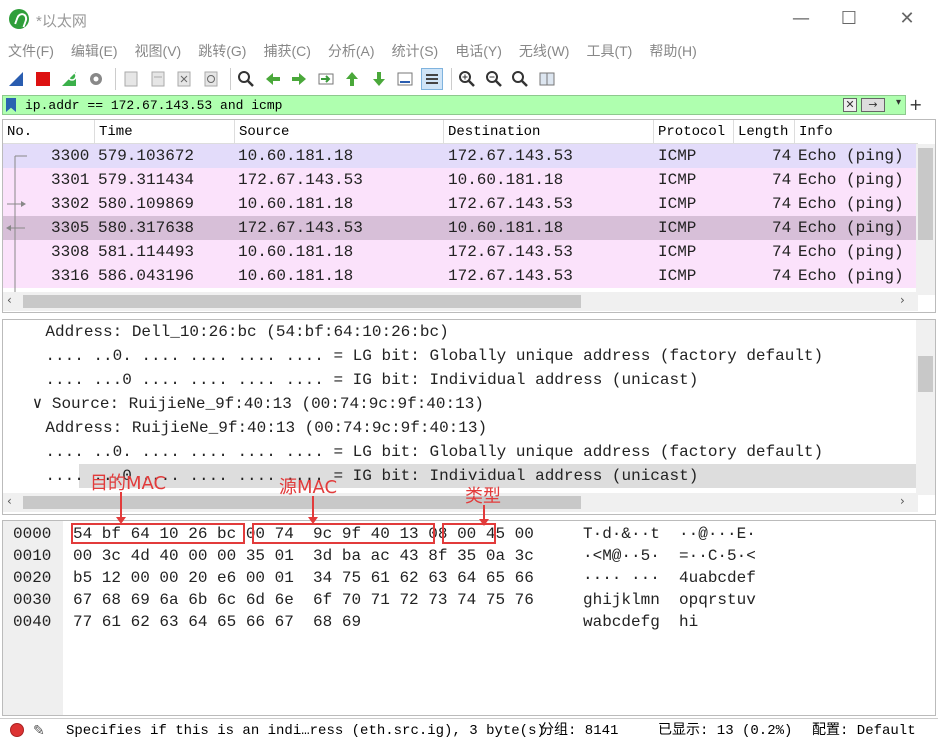 This screenshot has width=938, height=742. Describe the element at coordinates (131, 79) in the screenshot. I see `open-icon` at that location.